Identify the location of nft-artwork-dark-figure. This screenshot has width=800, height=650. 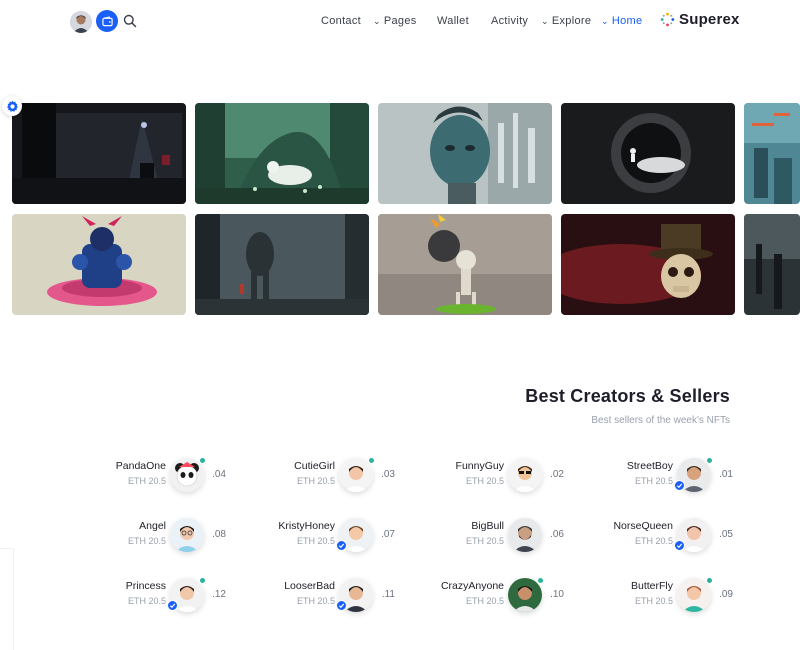
(99, 153).